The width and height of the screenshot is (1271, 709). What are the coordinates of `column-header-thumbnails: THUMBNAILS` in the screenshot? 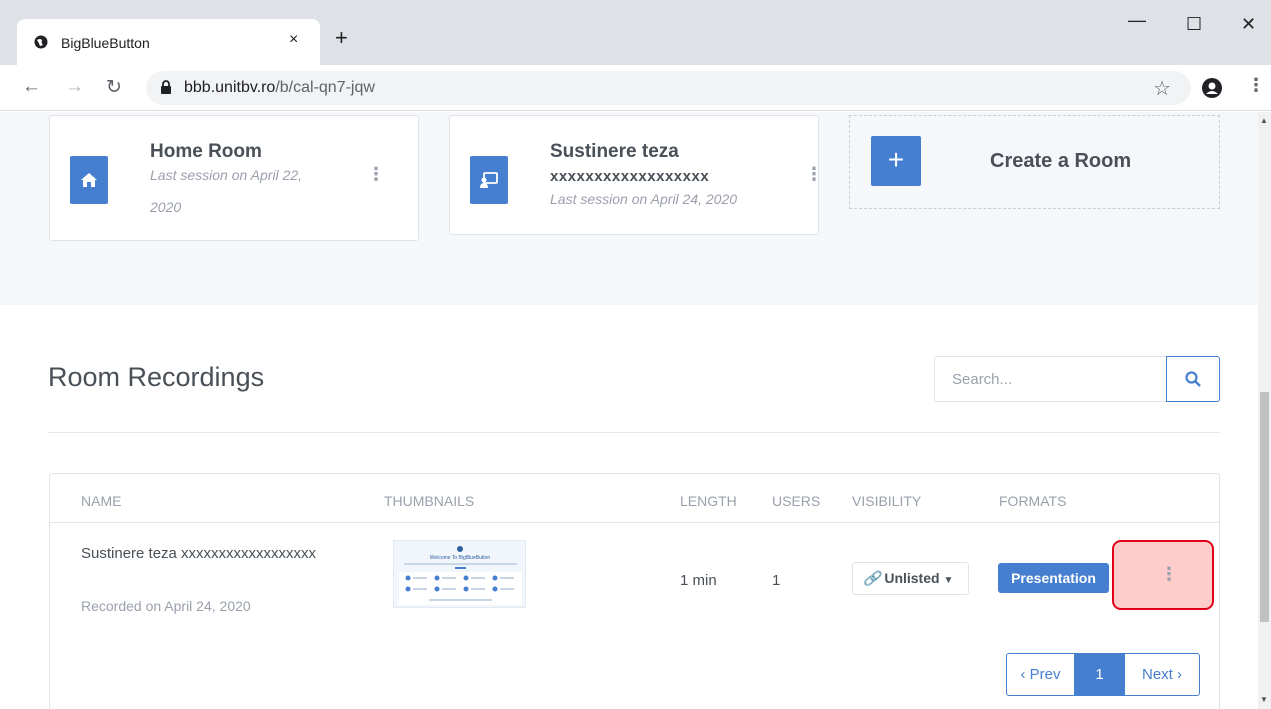 It's located at (429, 501).